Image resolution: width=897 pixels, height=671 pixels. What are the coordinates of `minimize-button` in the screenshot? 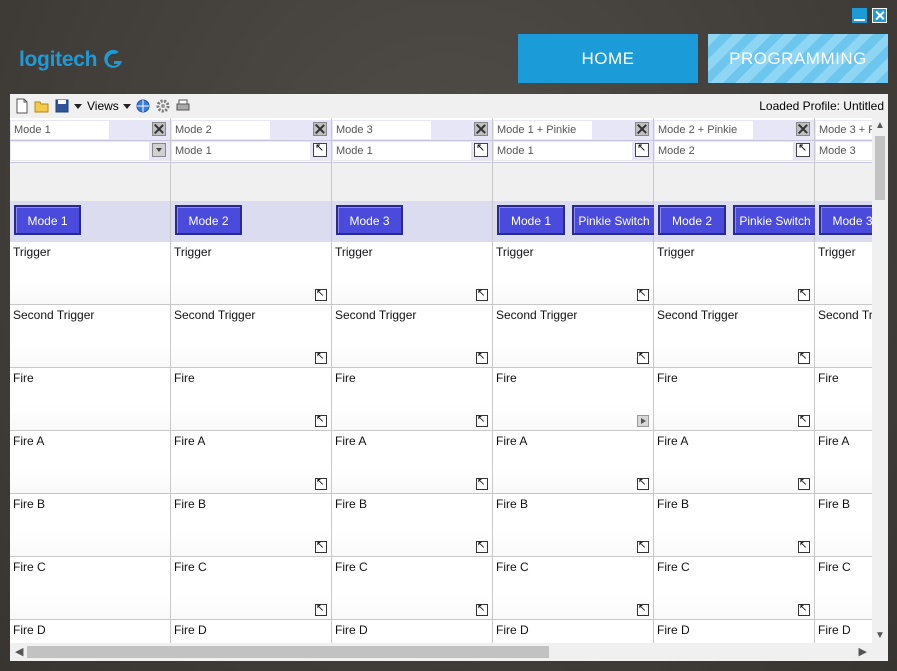 It's located at (859, 15).